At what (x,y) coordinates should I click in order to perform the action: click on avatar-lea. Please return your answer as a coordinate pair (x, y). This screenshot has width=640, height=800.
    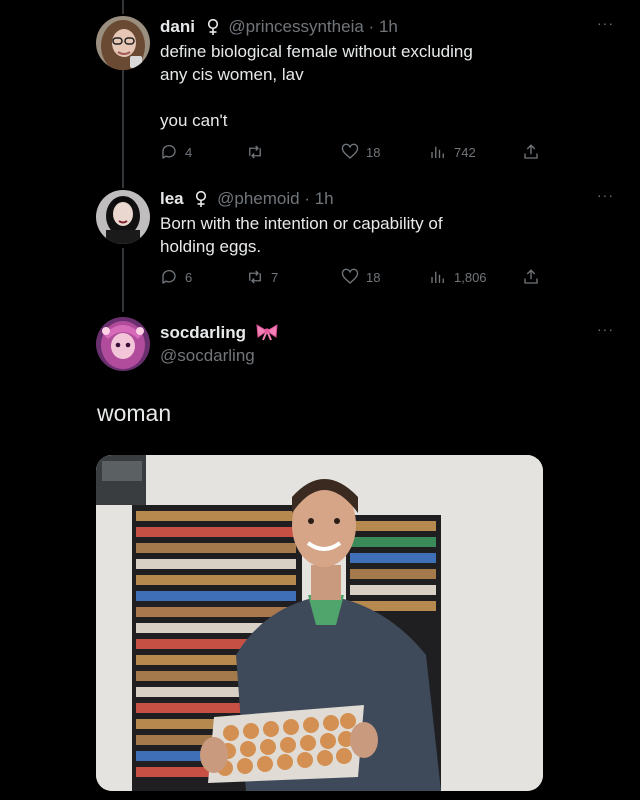
    Looking at the image, I should click on (123, 217).